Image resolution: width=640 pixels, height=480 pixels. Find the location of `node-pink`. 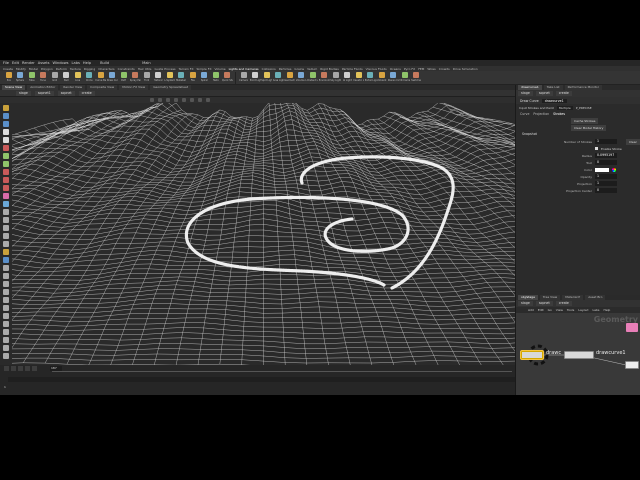

node-pink is located at coordinates (632, 327).